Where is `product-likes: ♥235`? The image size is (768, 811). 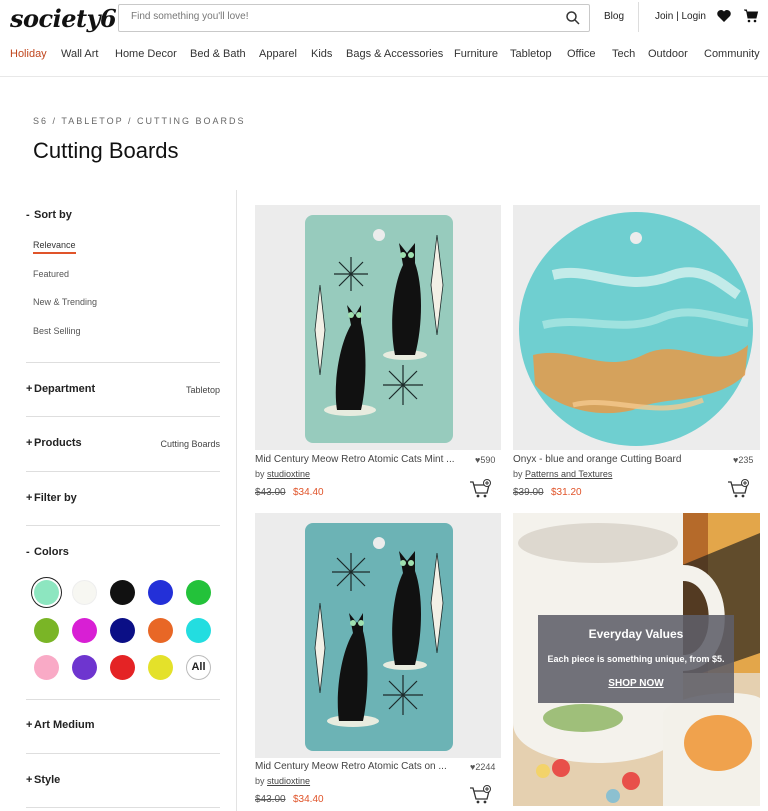
product-likes: ♥235 is located at coordinates (743, 460).